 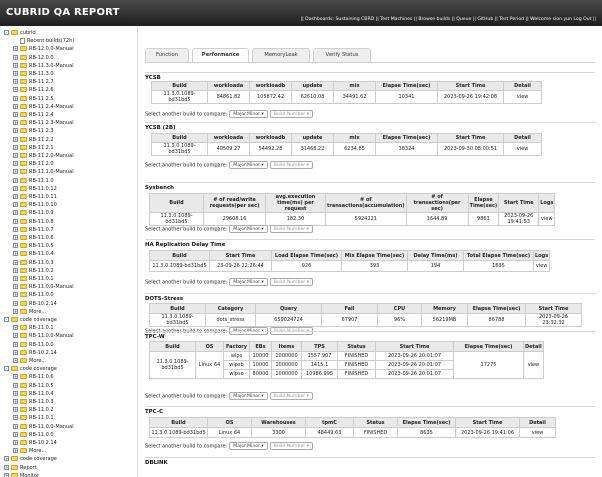 I want to click on tree-item: + RB-11.0.6, so click(x=33, y=377).